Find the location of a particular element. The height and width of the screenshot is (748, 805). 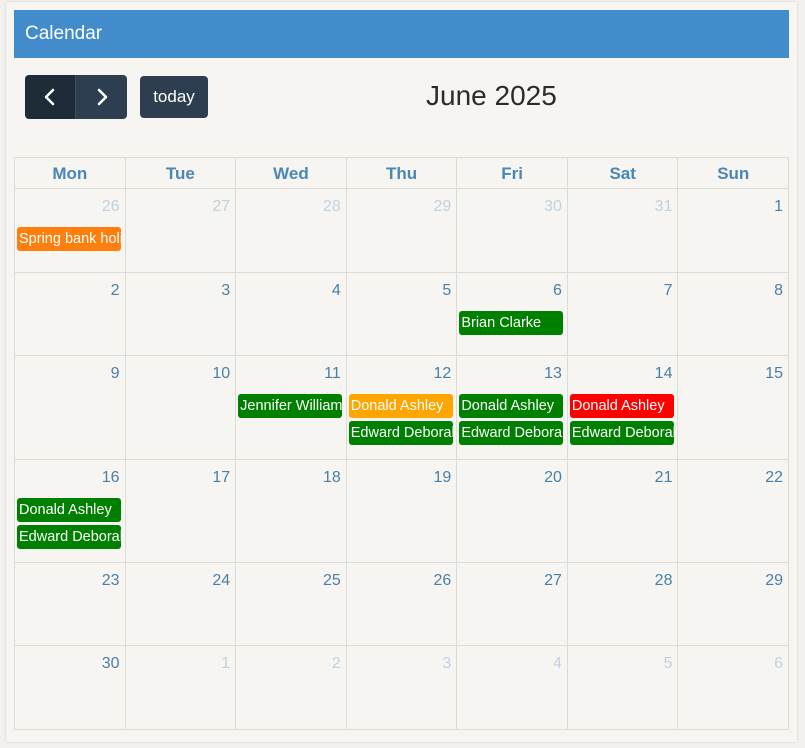

day-number: 8 is located at coordinates (778, 291).